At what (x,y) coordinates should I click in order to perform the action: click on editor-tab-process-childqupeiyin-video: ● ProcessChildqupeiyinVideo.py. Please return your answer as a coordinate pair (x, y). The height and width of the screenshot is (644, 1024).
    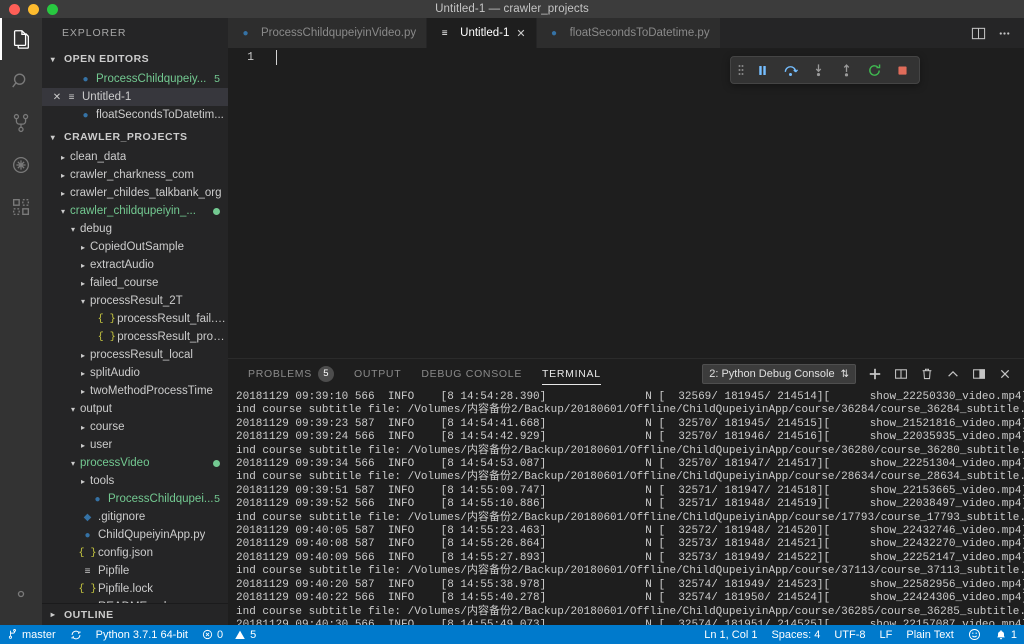
    Looking at the image, I should click on (328, 33).